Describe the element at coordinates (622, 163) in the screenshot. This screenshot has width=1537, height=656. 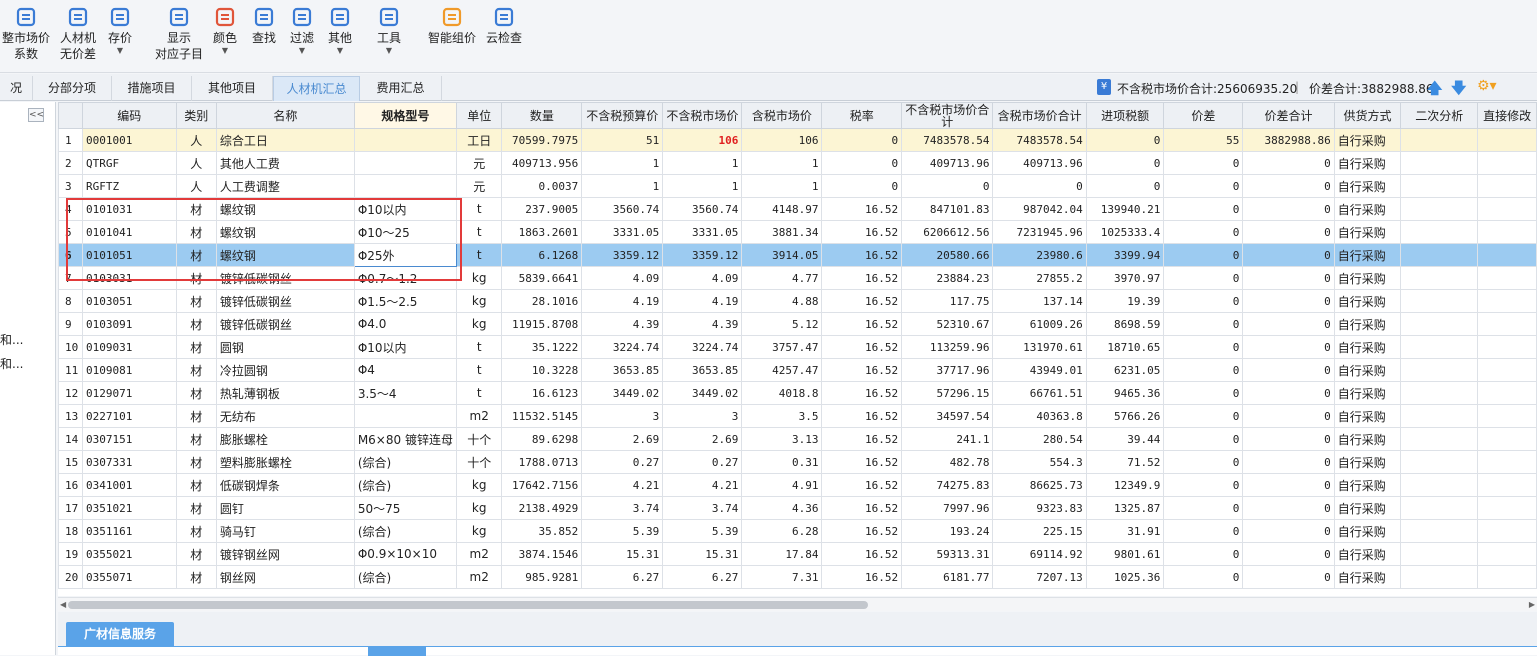
I see `table-cell: 1` at that location.